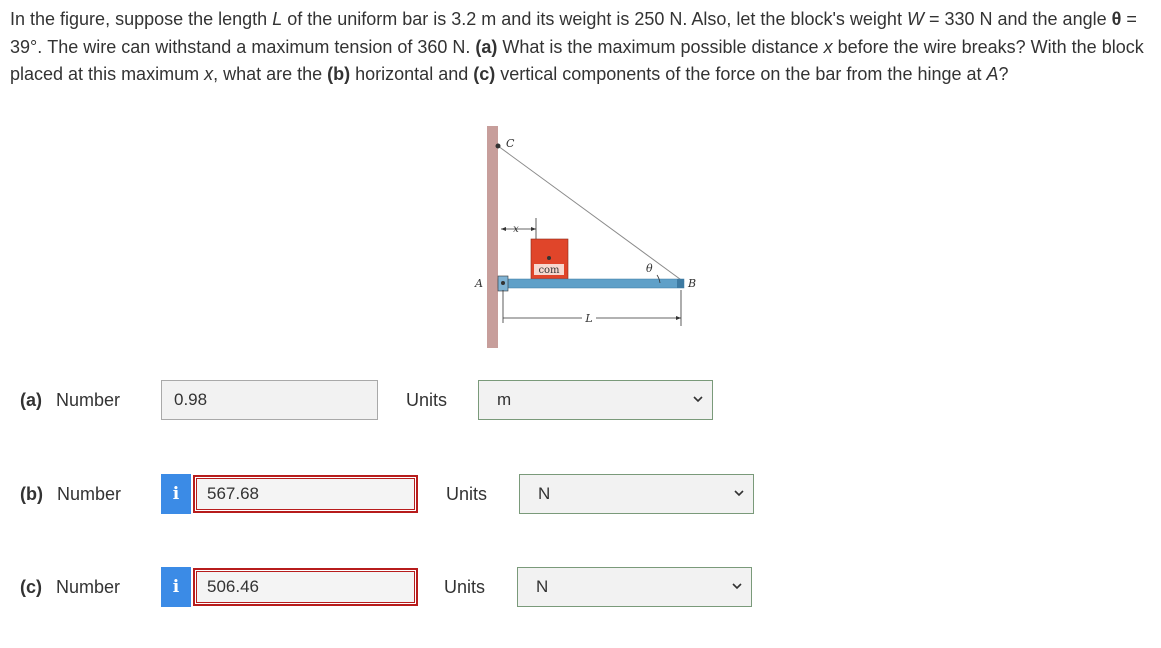  What do you see at coordinates (549, 270) in the screenshot?
I see `label-com: com` at bounding box center [549, 270].